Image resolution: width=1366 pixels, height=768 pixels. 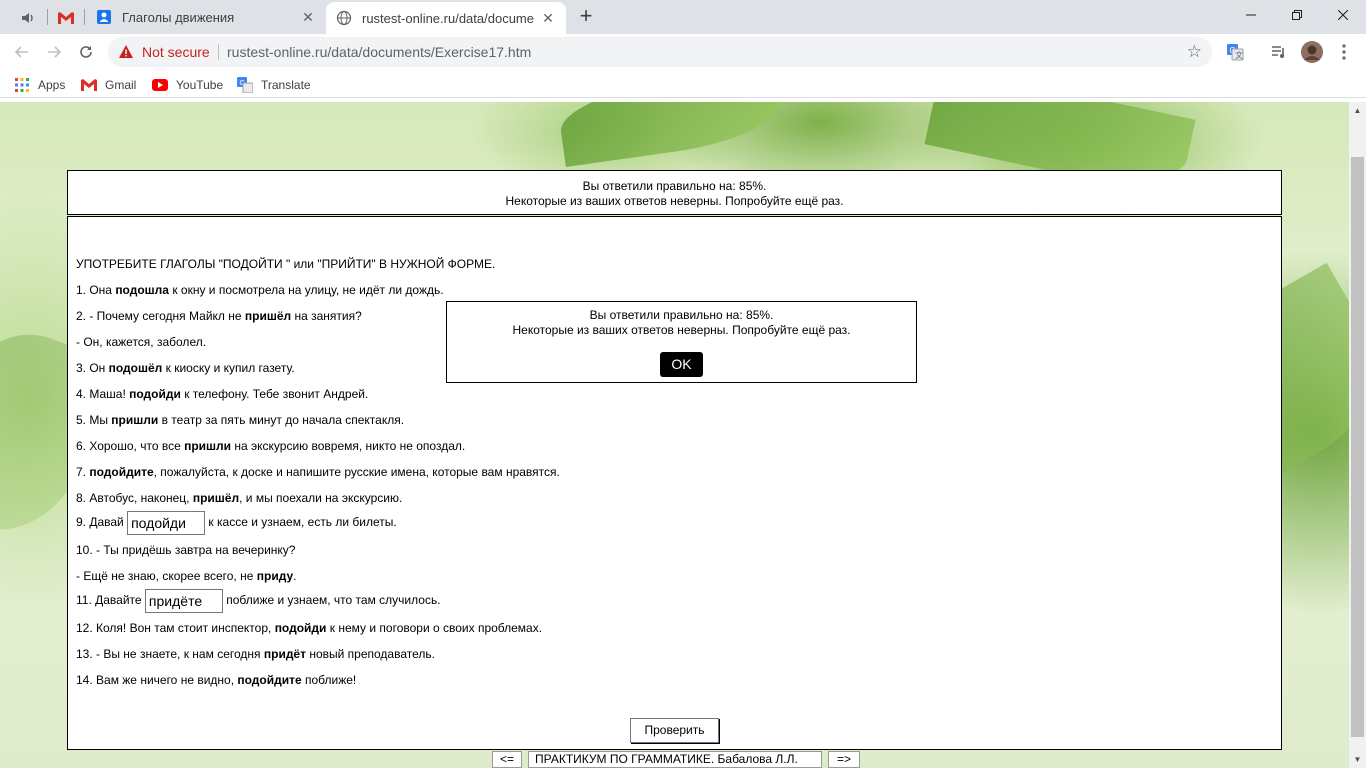 I want to click on page-scrollbar: ▲ ▼, so click(x=1357, y=435).